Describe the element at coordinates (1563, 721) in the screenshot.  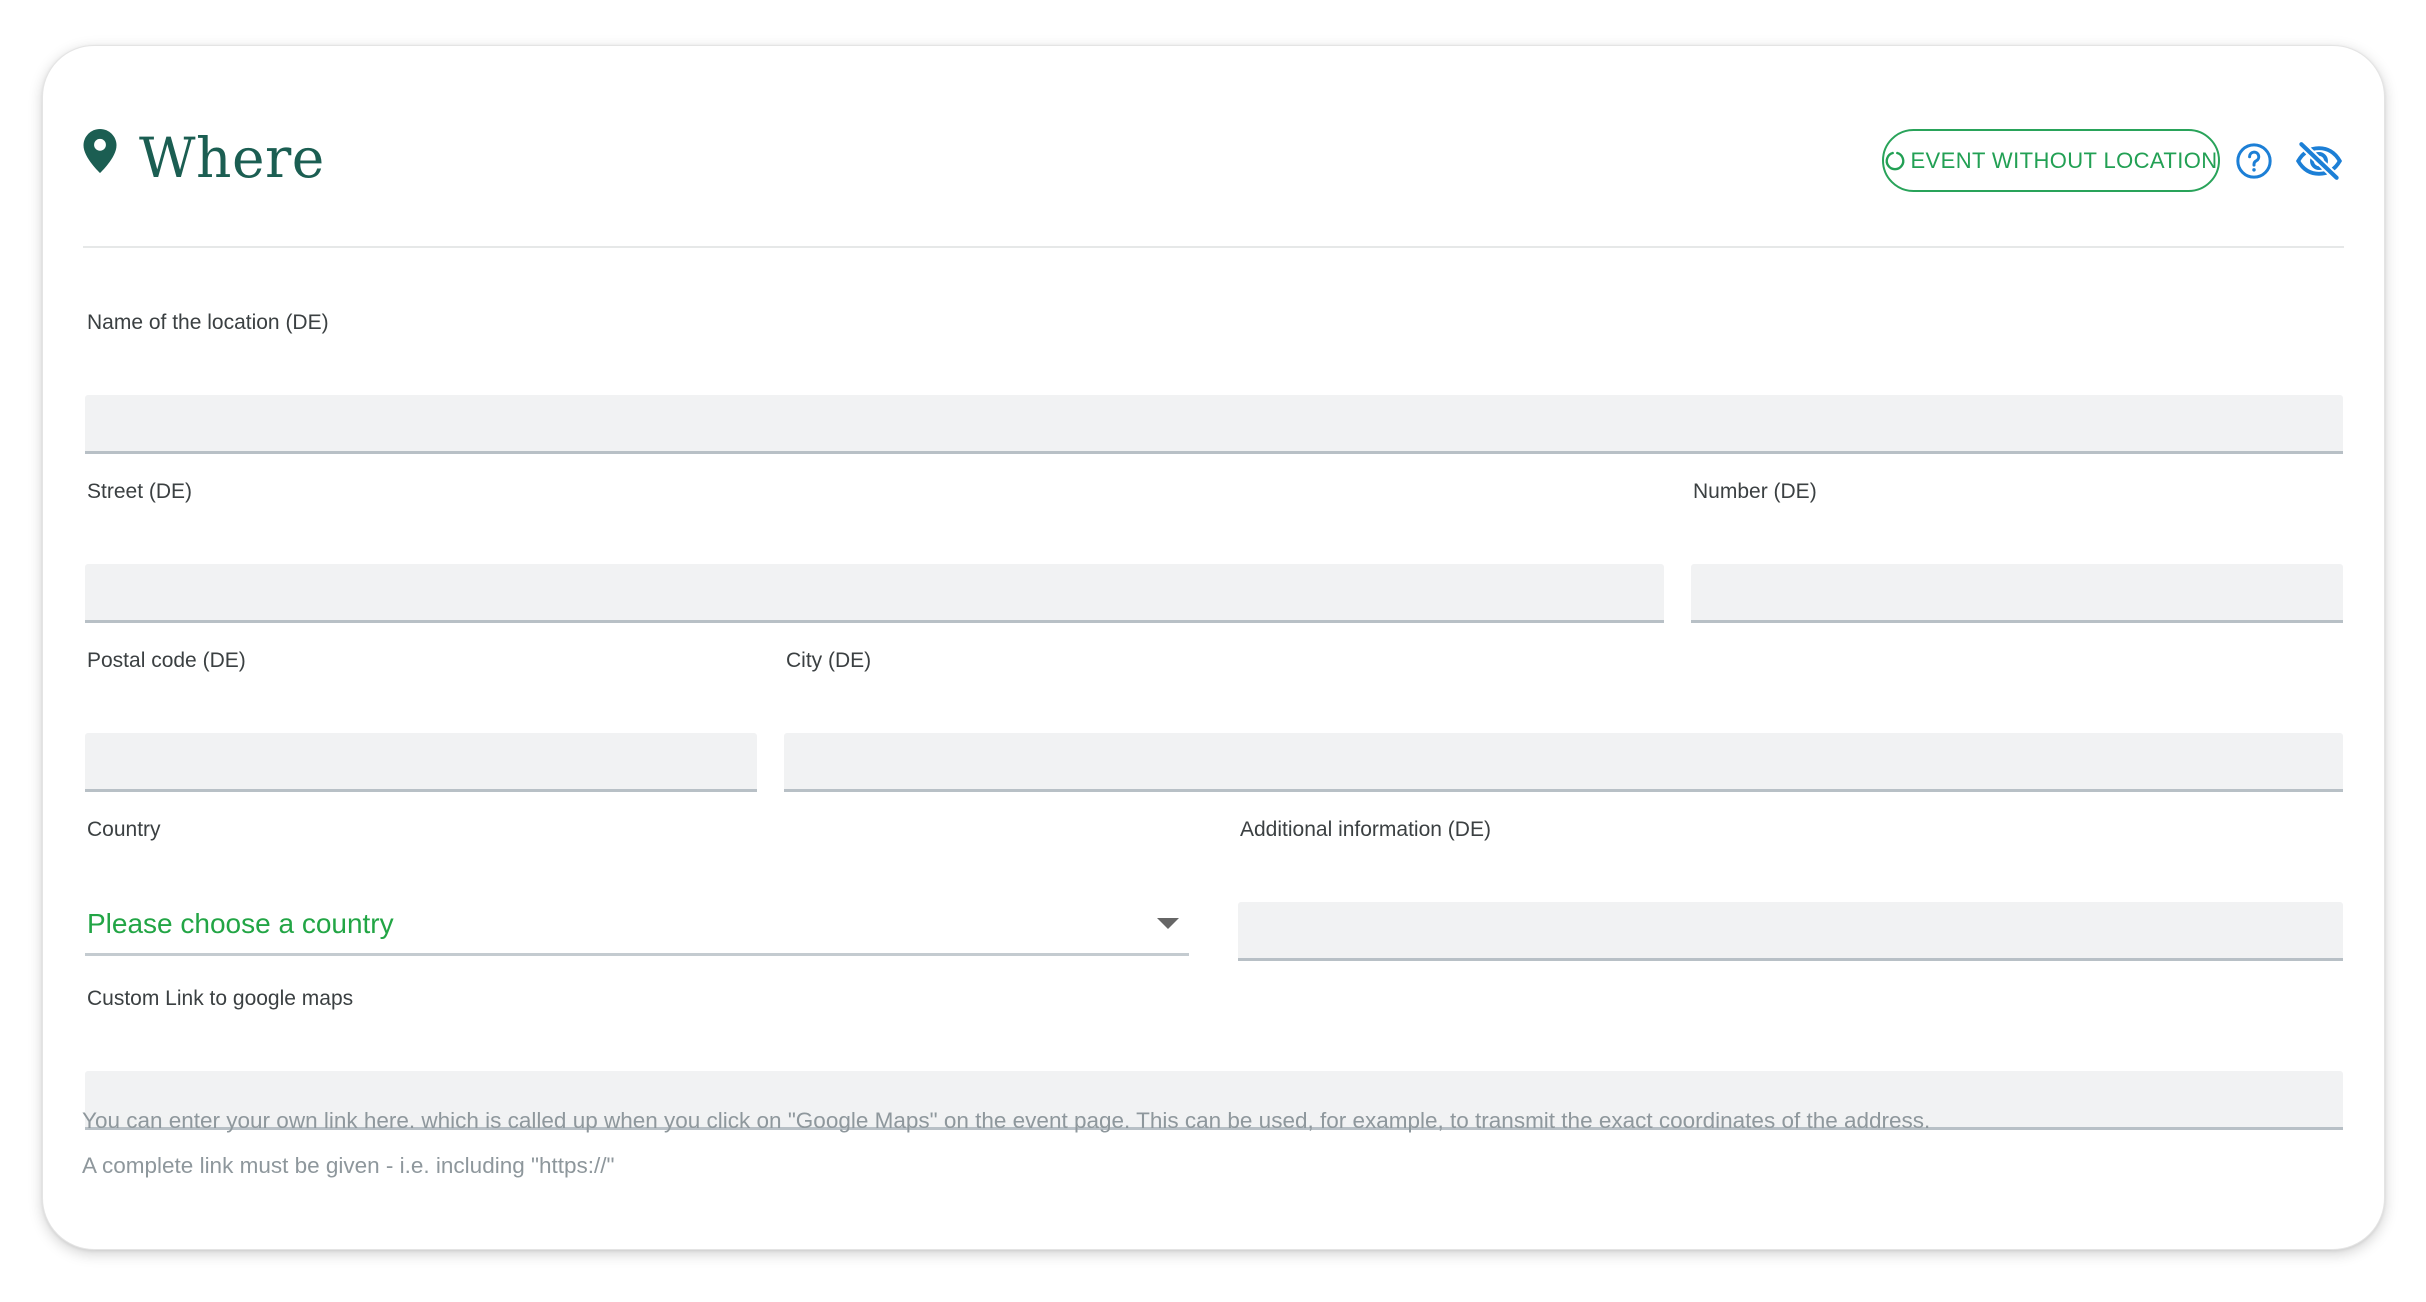
I see `city-field: City (DE)` at that location.